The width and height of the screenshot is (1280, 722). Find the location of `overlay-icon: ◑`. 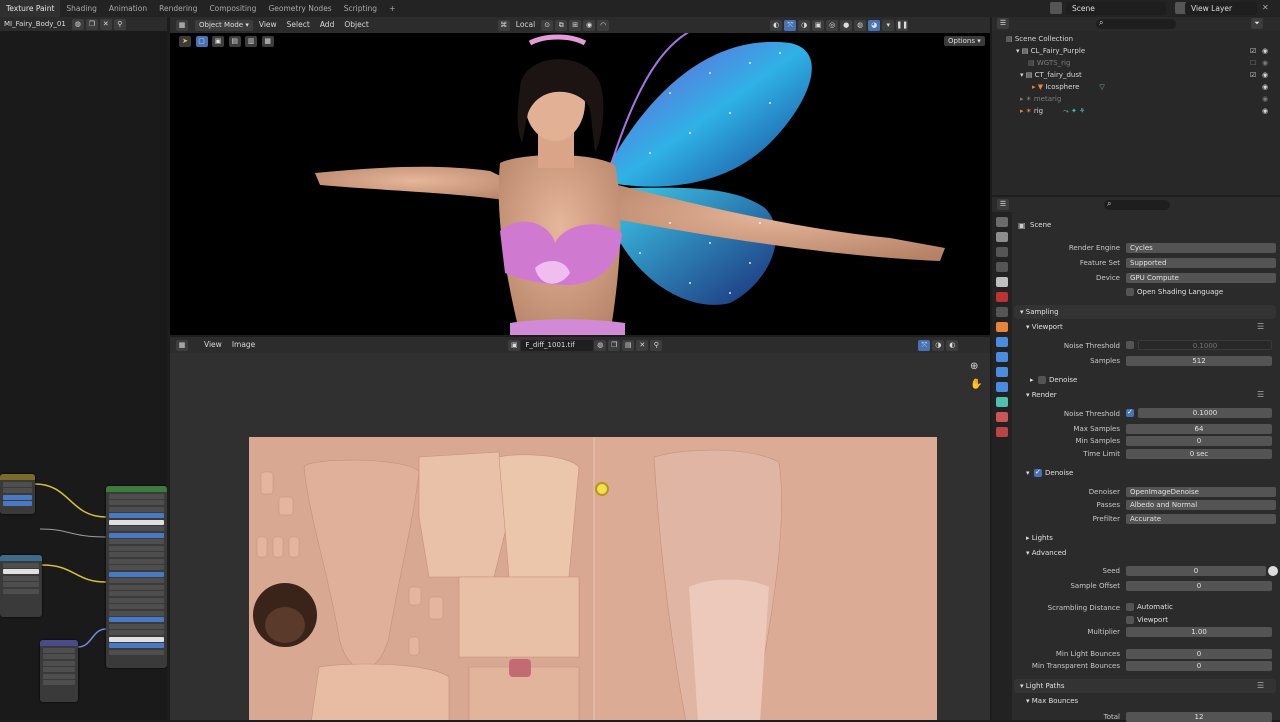

overlay-icon: ◑ is located at coordinates (938, 345).